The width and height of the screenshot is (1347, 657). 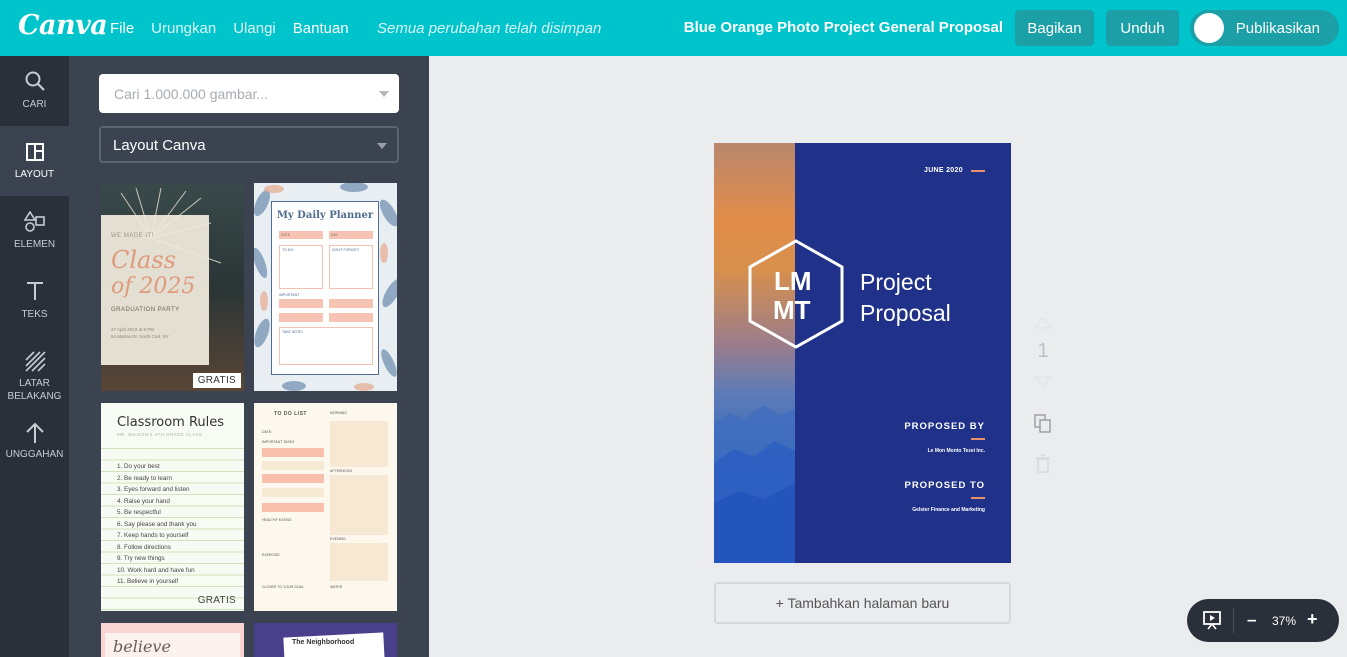 What do you see at coordinates (793, 281) in the screenshot?
I see `monogram-line1: LM` at bounding box center [793, 281].